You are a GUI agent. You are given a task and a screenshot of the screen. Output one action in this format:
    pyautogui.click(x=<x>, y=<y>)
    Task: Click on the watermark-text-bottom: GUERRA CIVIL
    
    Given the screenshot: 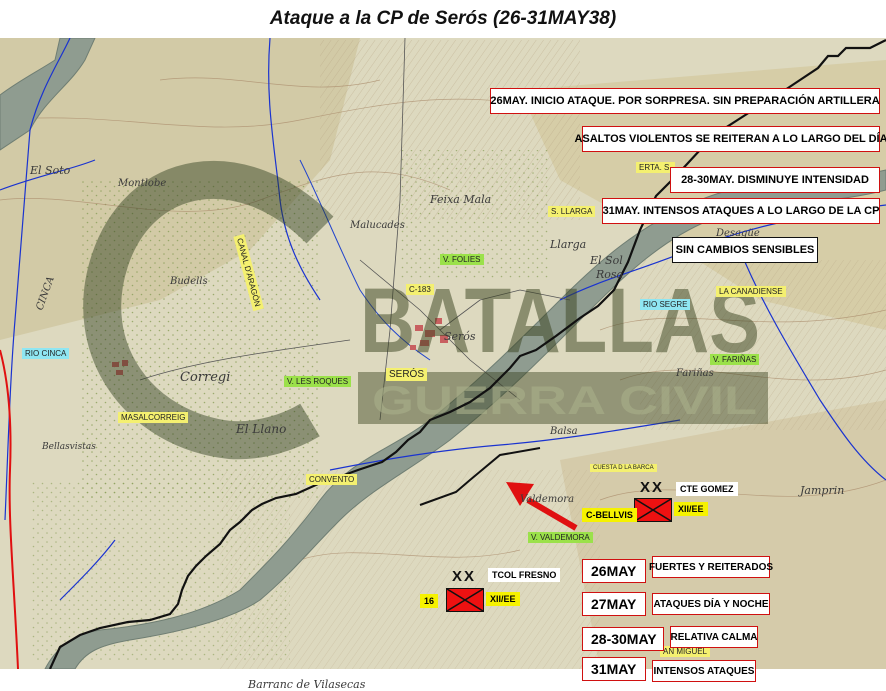 What is the action you would take?
    pyautogui.click(x=564, y=401)
    